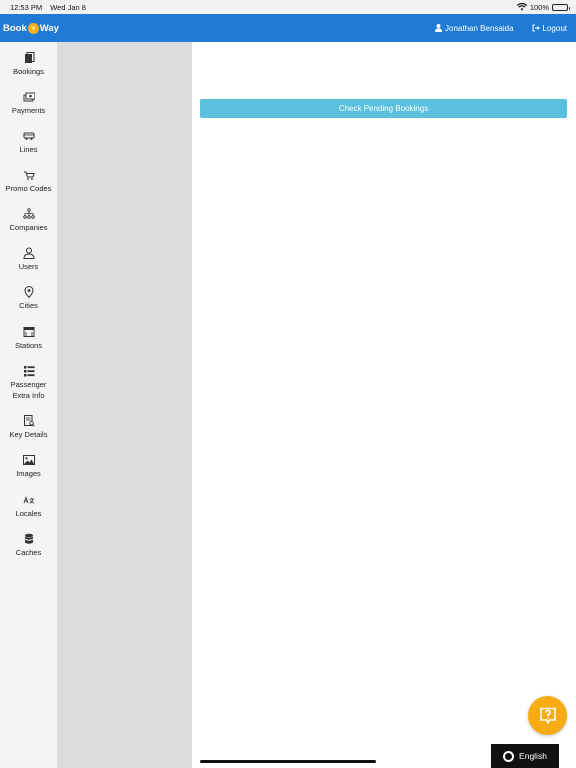  I want to click on sidebar-item-label: Images, so click(28, 473).